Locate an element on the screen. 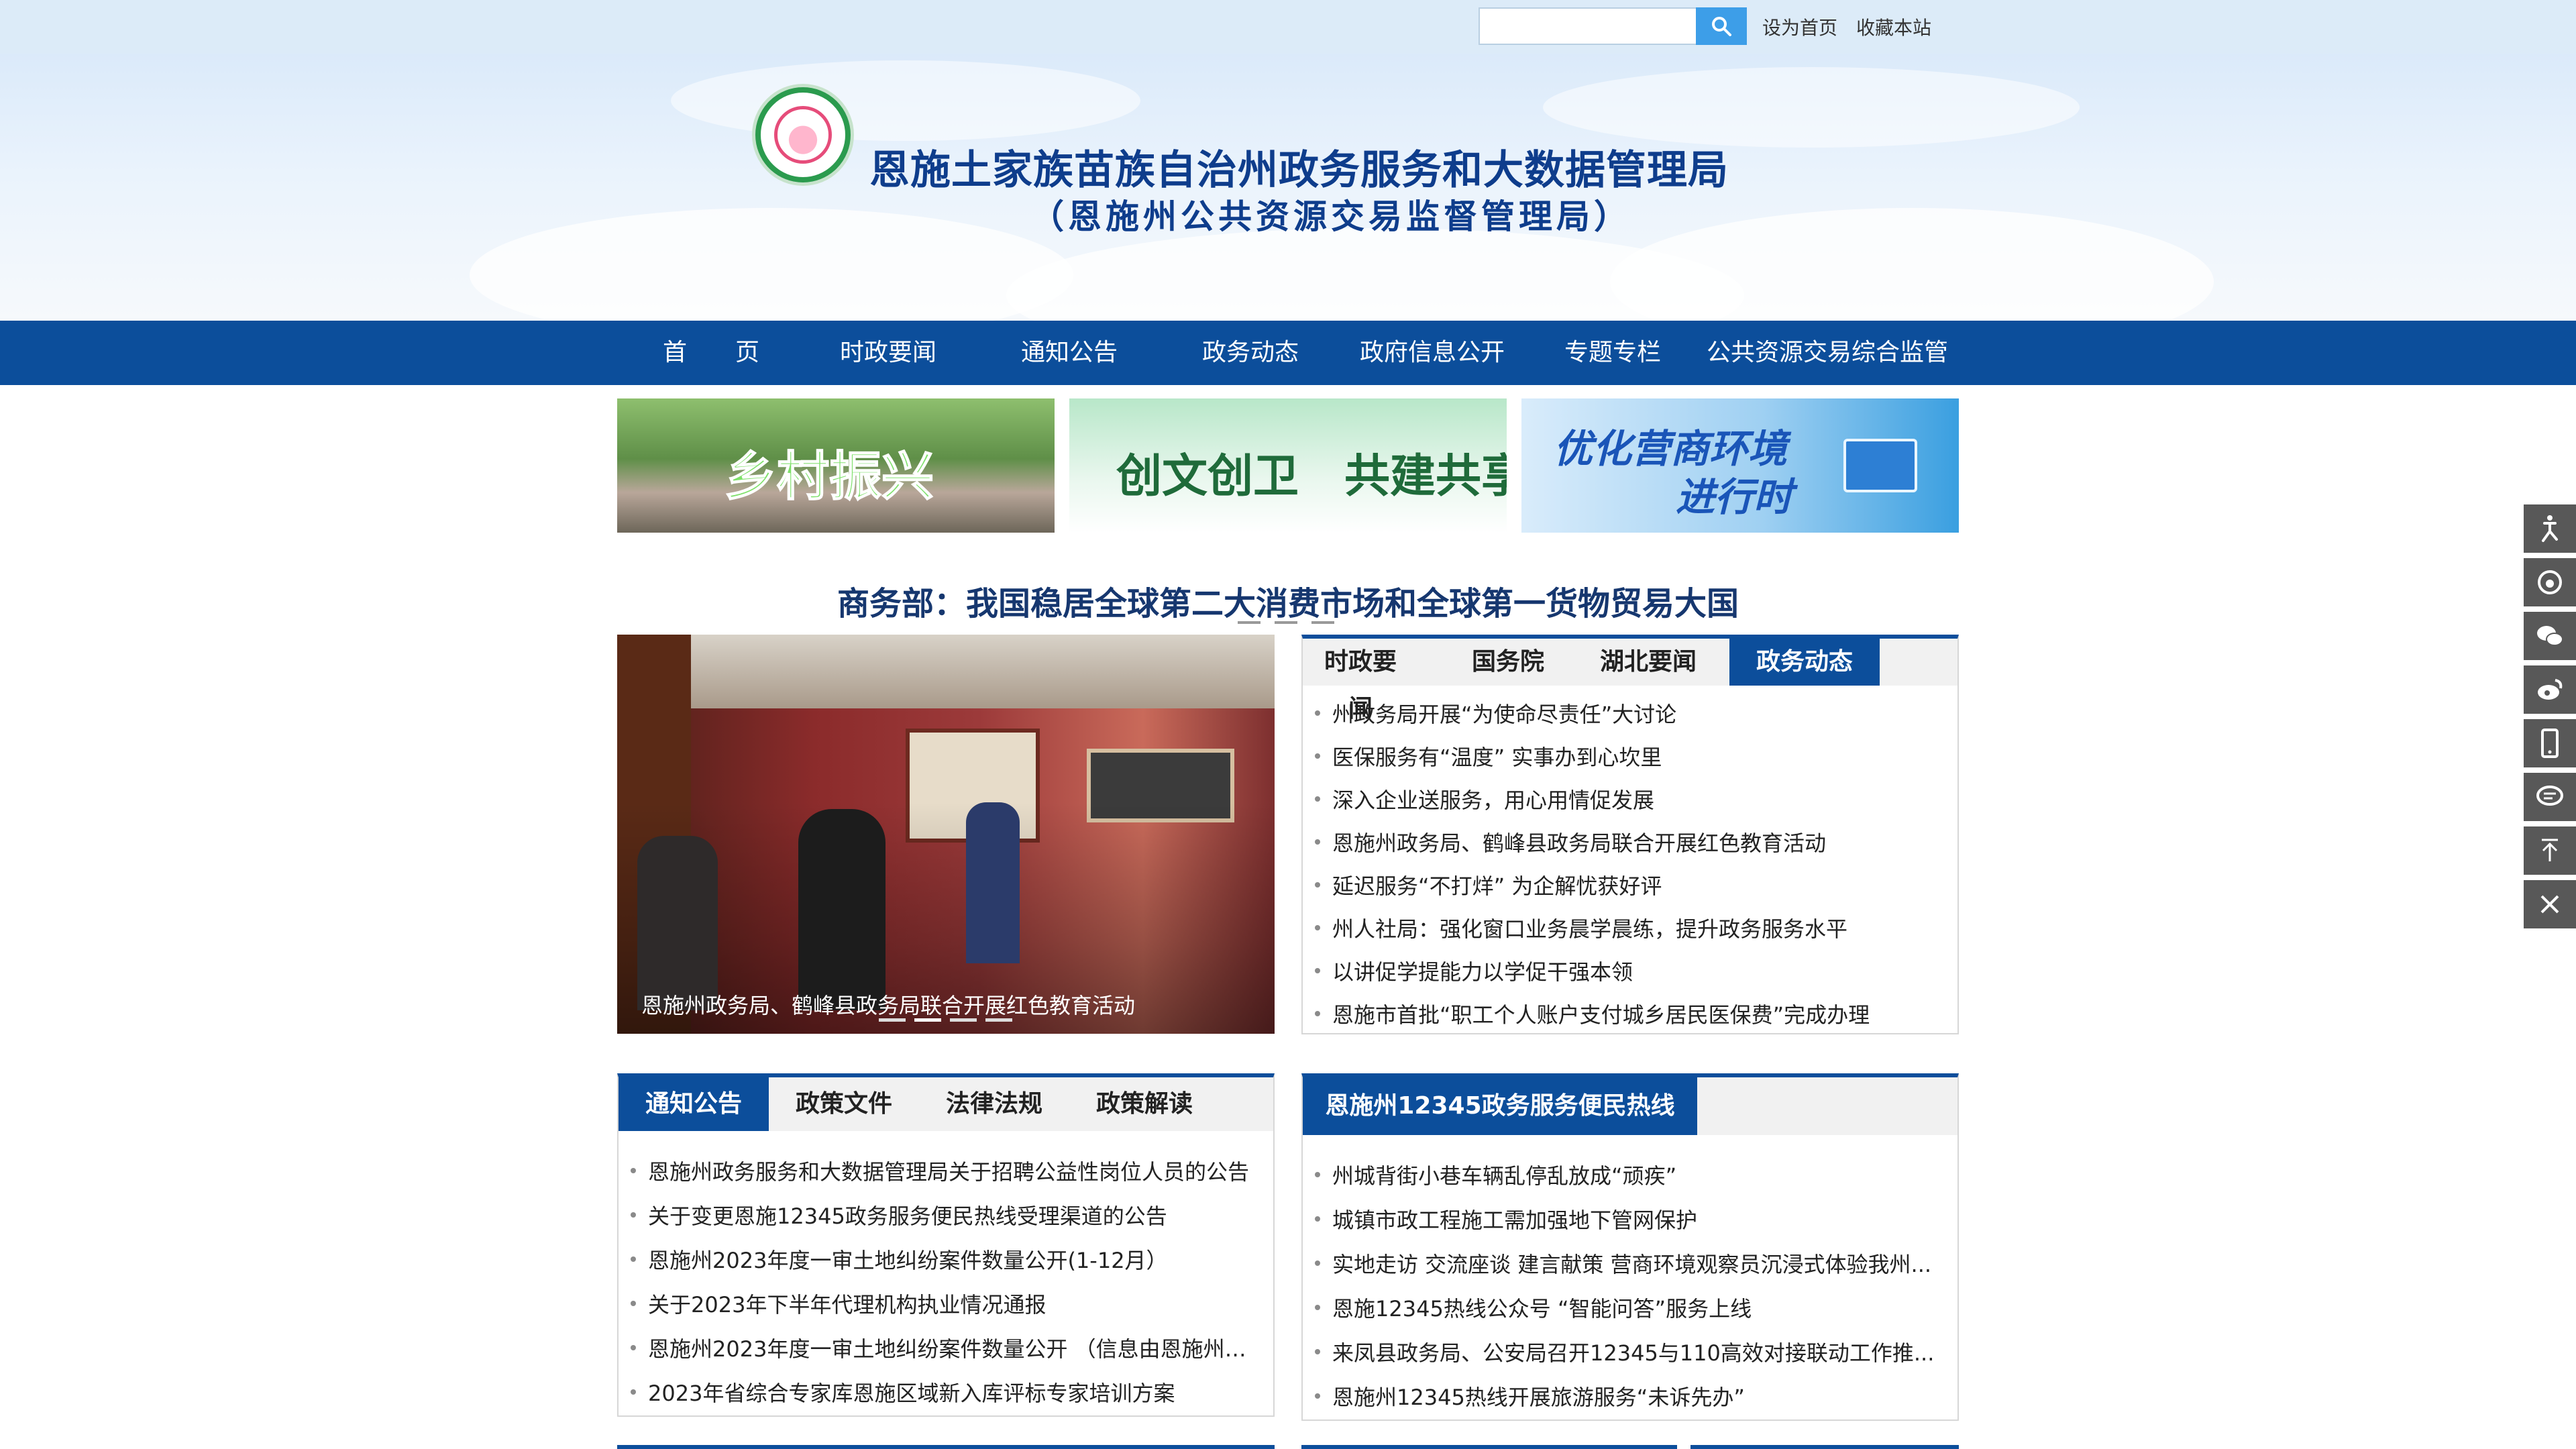 The width and height of the screenshot is (2576, 1449). tab-gov-news: 政务动态 is located at coordinates (1804, 662).